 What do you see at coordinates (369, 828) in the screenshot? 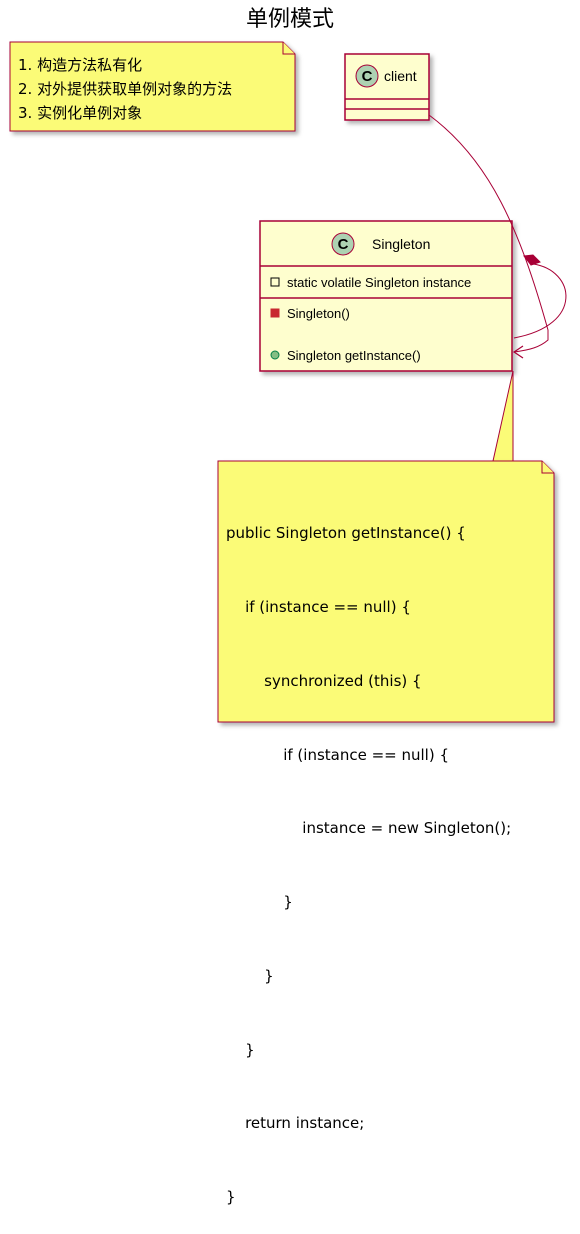
I see `code-line: instance = new Singleton();` at bounding box center [369, 828].